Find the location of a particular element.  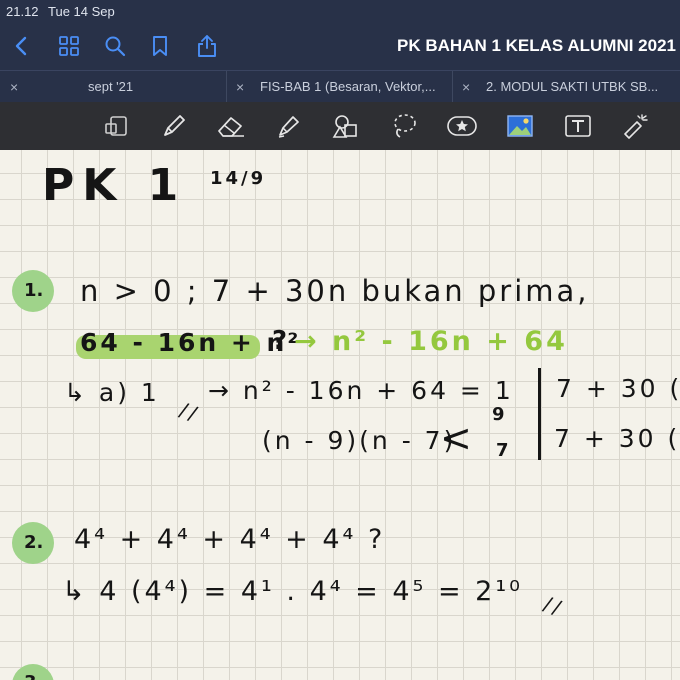

problem-2-statement: 4⁴ + 4⁴ + 4⁴ + 4⁴ ? is located at coordinates (230, 539).